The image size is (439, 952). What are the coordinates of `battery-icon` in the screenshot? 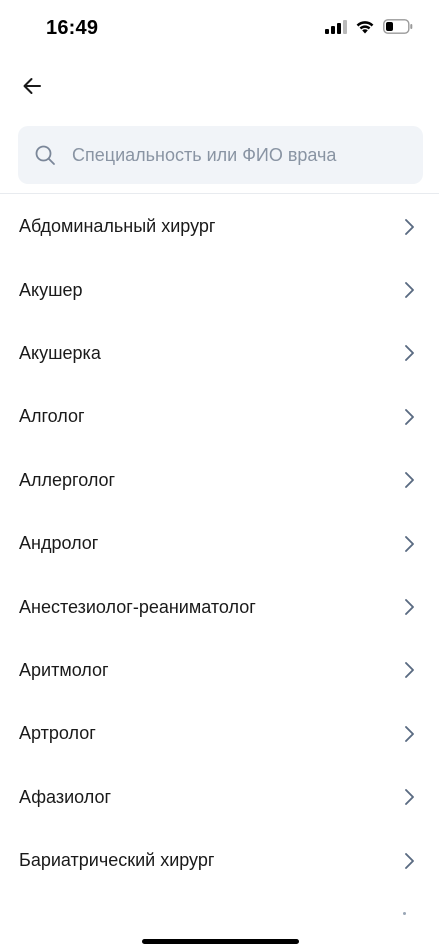 It's located at (398, 26).